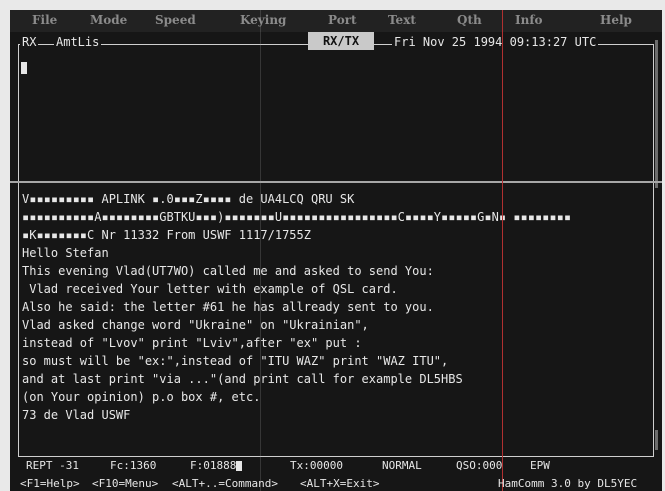 The image size is (665, 491). I want to click on rx-scrollbar, so click(656, 114).